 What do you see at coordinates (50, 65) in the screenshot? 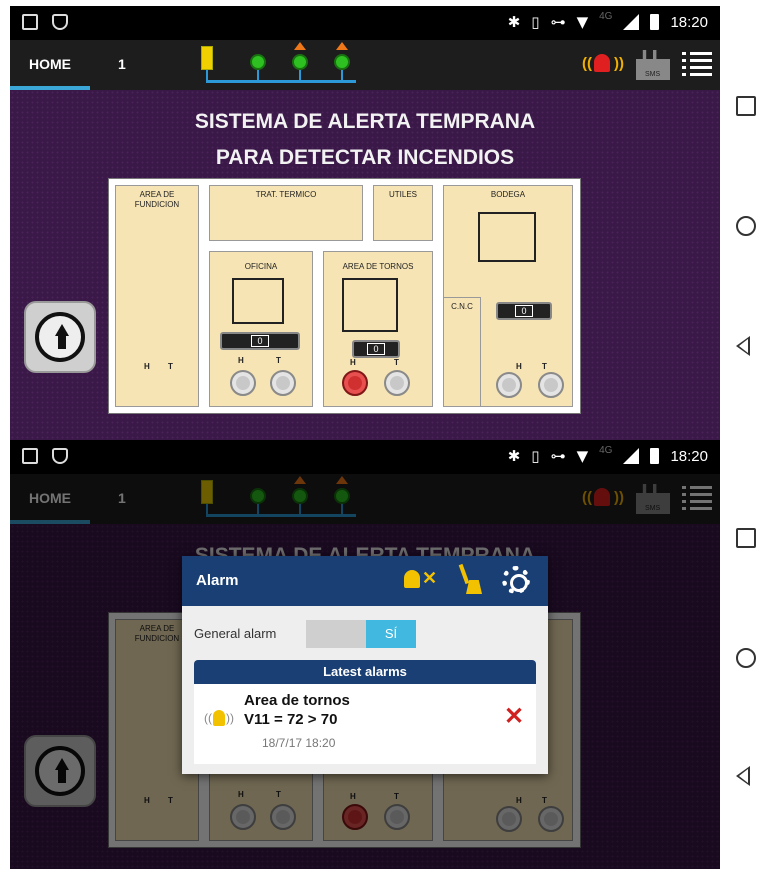
I see `tab-home: HOME` at bounding box center [50, 65].